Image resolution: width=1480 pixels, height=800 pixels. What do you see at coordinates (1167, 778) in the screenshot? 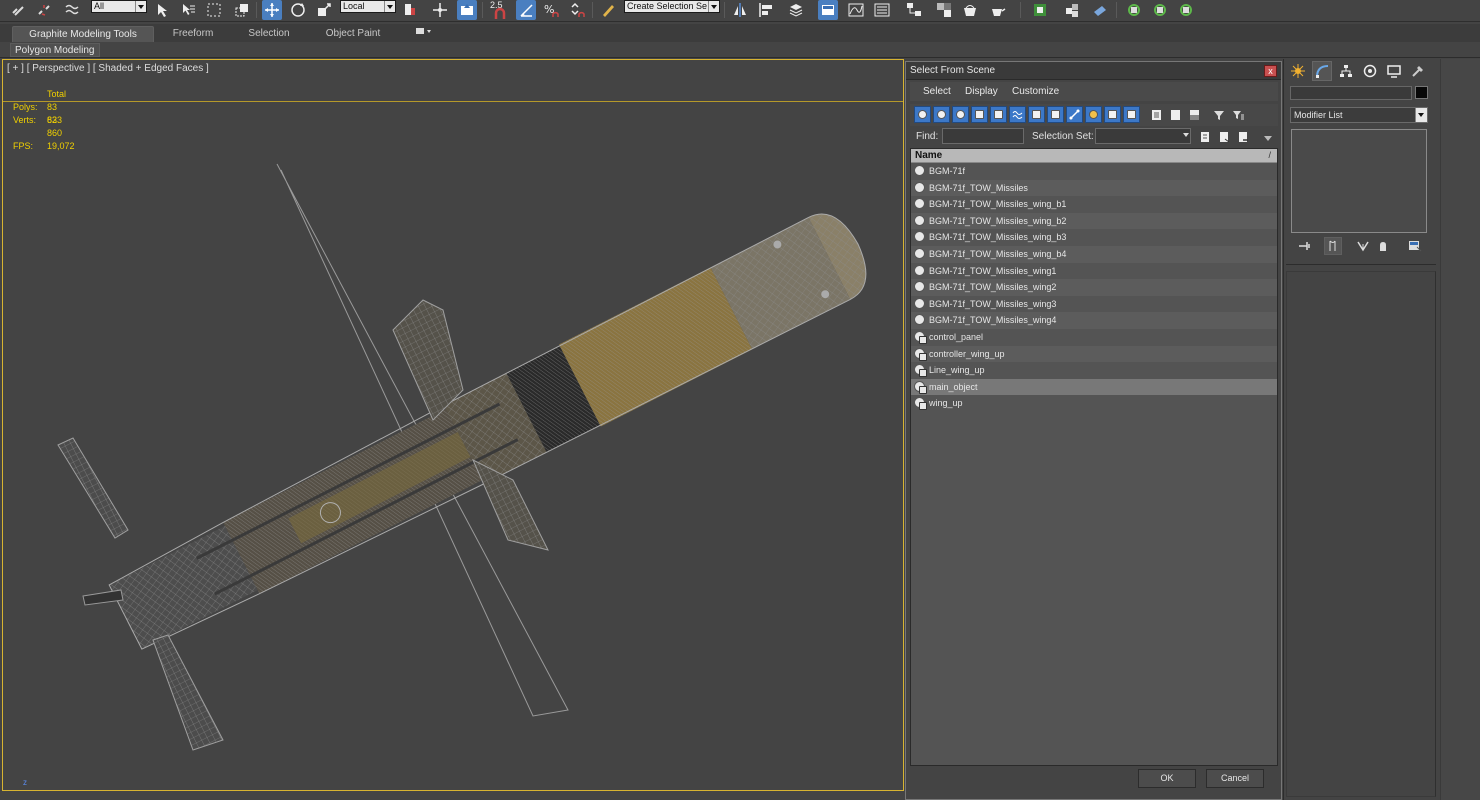
I see `ok-button: OK` at bounding box center [1167, 778].